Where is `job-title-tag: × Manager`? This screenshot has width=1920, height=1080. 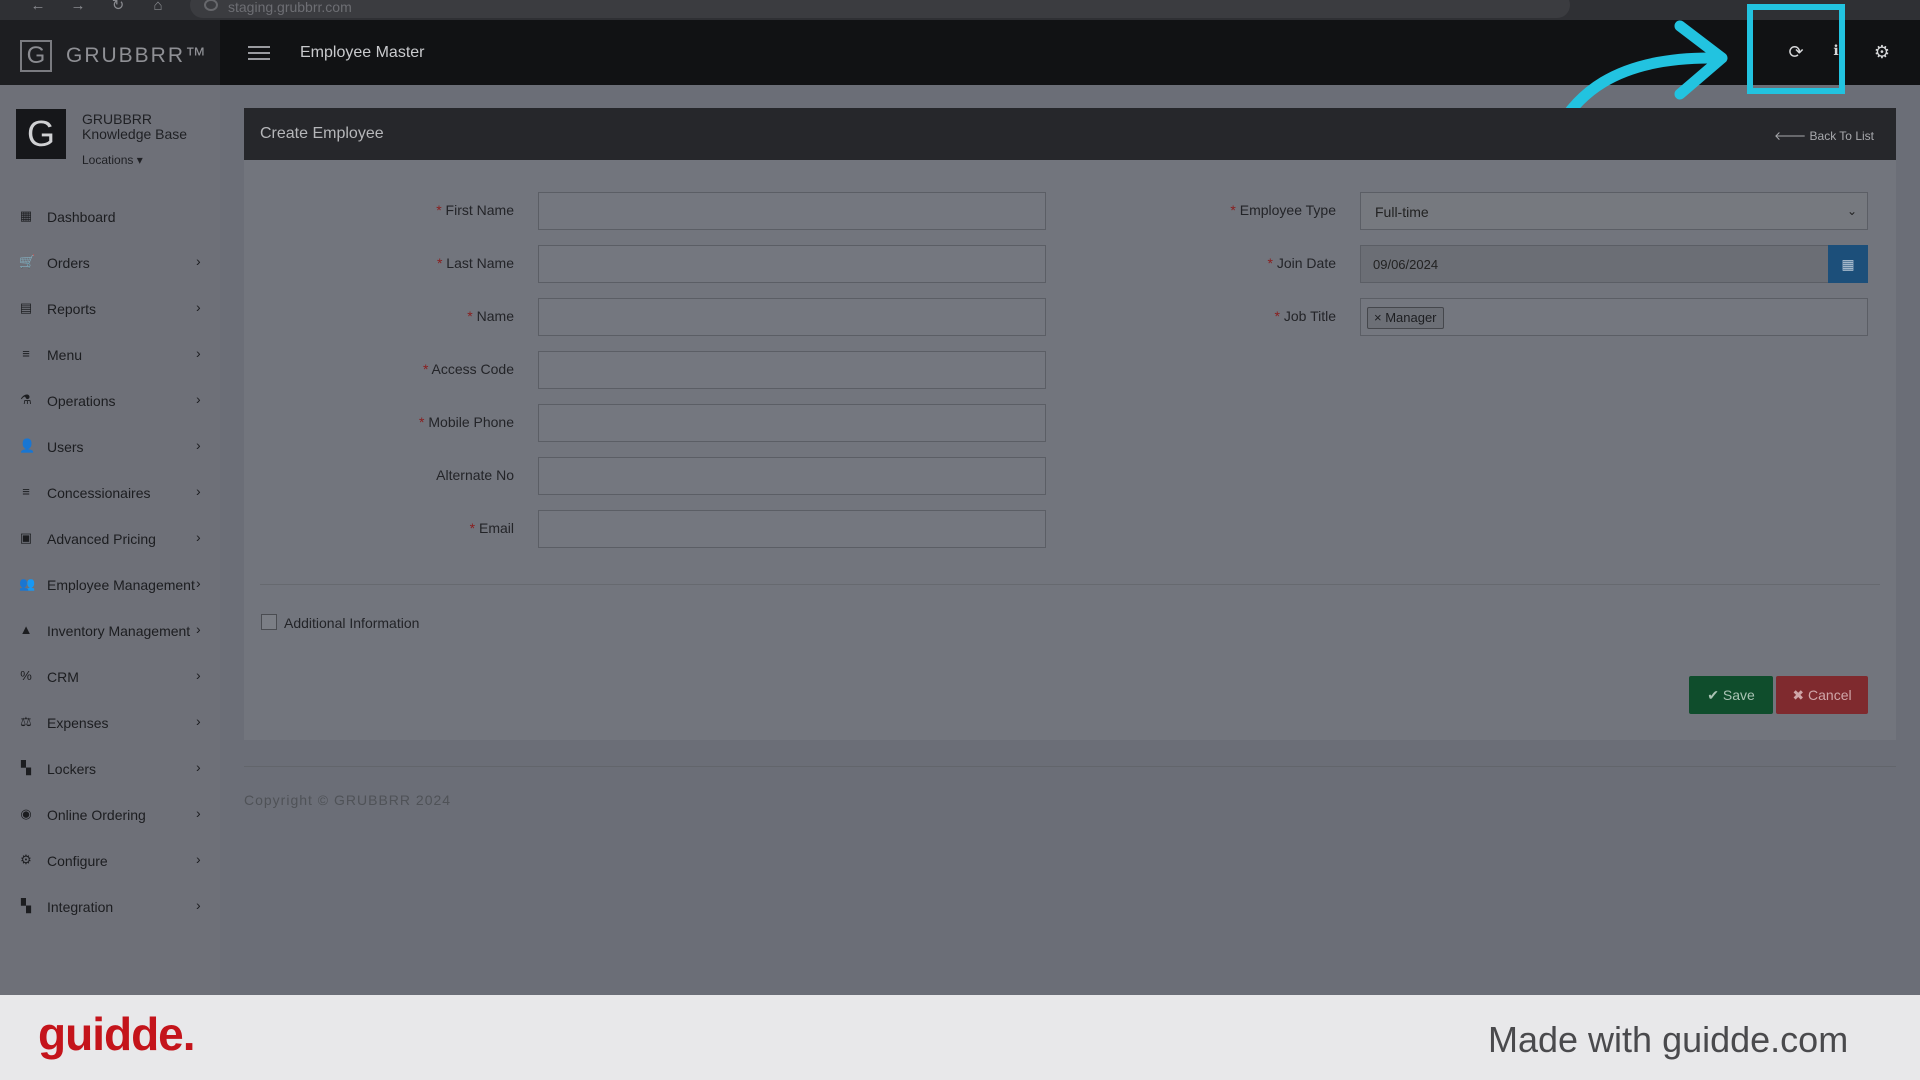
job-title-tag: × Manager is located at coordinates (1405, 318).